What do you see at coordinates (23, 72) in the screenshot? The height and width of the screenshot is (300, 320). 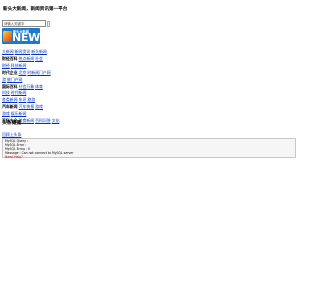 I see `nav-link: 北京` at bounding box center [23, 72].